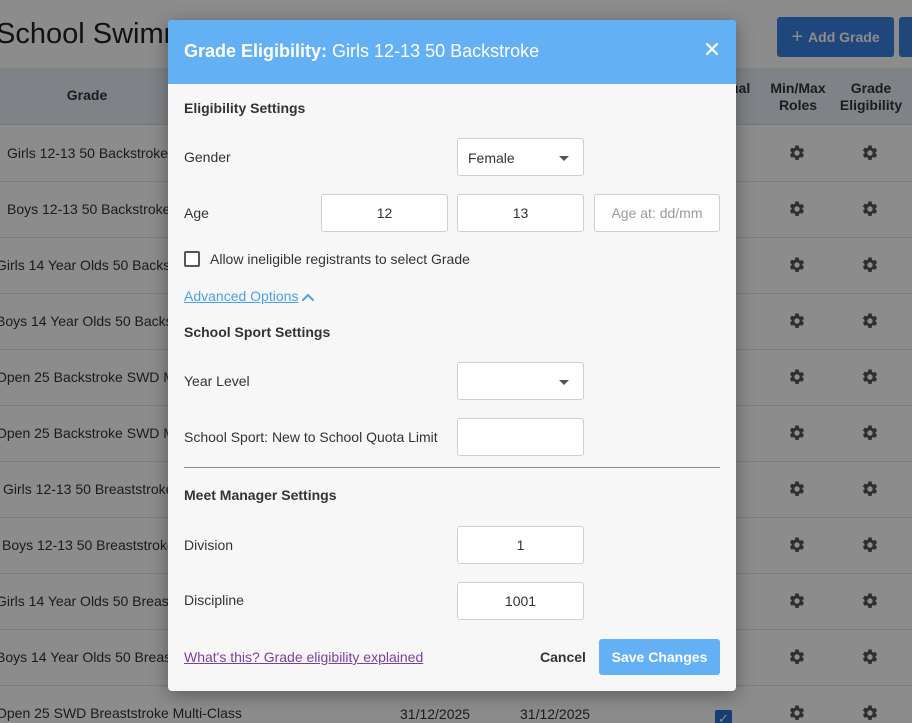 The width and height of the screenshot is (912, 723). I want to click on school-sport-settings-heading: School Sport Settings, so click(257, 332).